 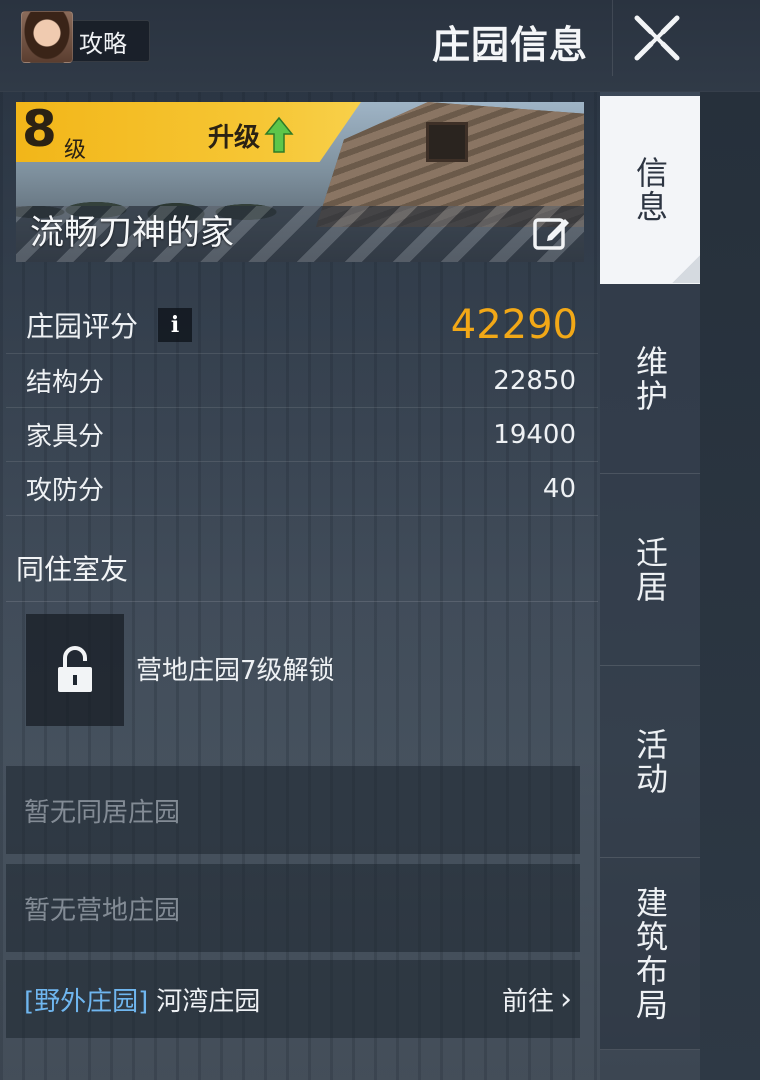 What do you see at coordinates (188, 132) in the screenshot?
I see `level-strip: 8 级 升级` at bounding box center [188, 132].